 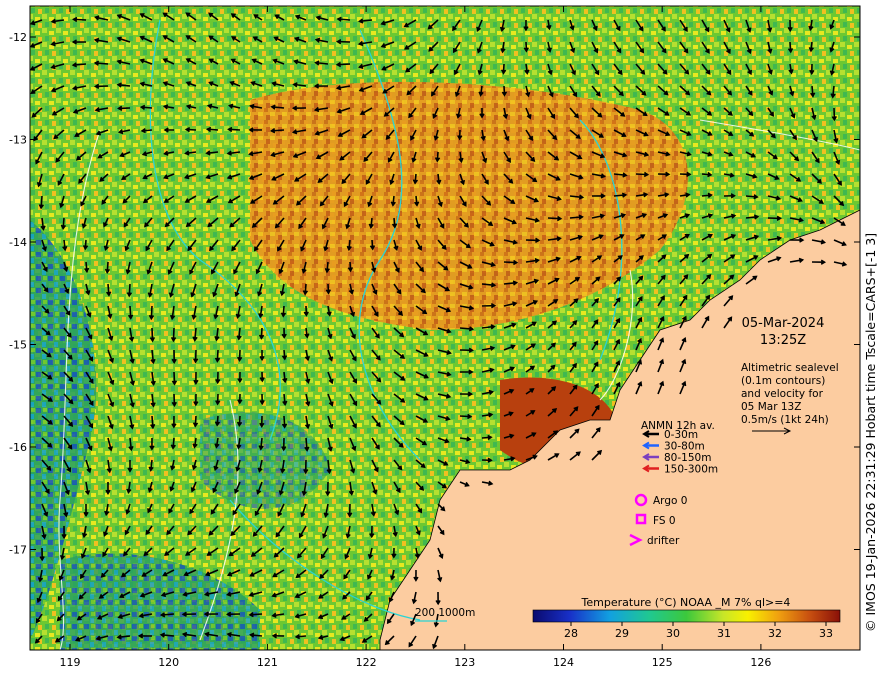 What do you see at coordinates (687, 458) in the screenshot?
I see `anmn-legend-label: 80-150m` at bounding box center [687, 458].